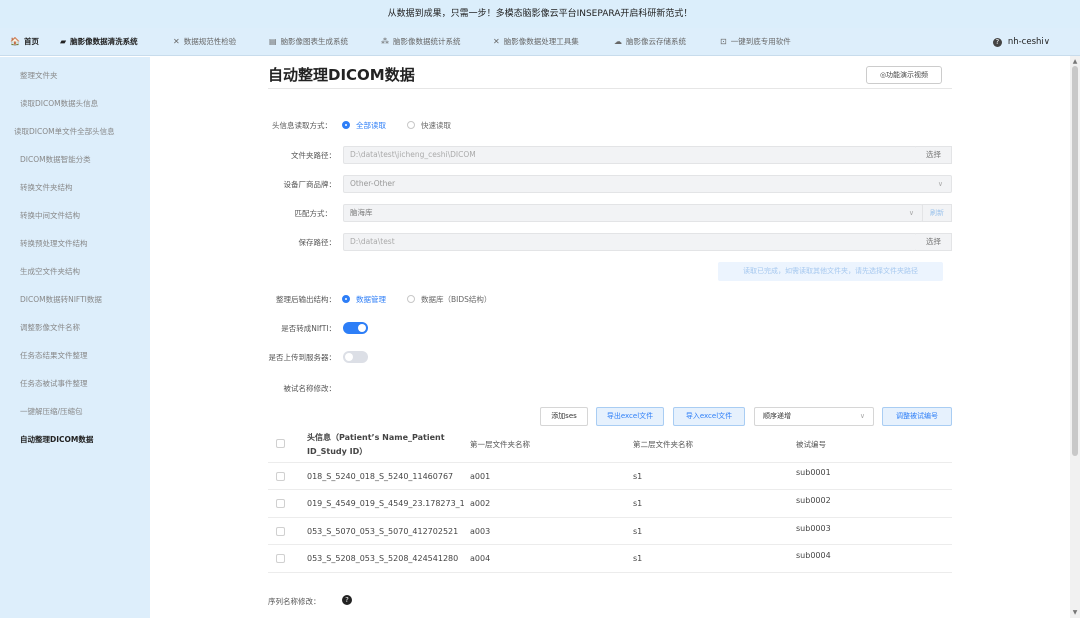 The image size is (1080, 618). Describe the element at coordinates (349, 357) in the screenshot. I see `toggle-knob` at that location.